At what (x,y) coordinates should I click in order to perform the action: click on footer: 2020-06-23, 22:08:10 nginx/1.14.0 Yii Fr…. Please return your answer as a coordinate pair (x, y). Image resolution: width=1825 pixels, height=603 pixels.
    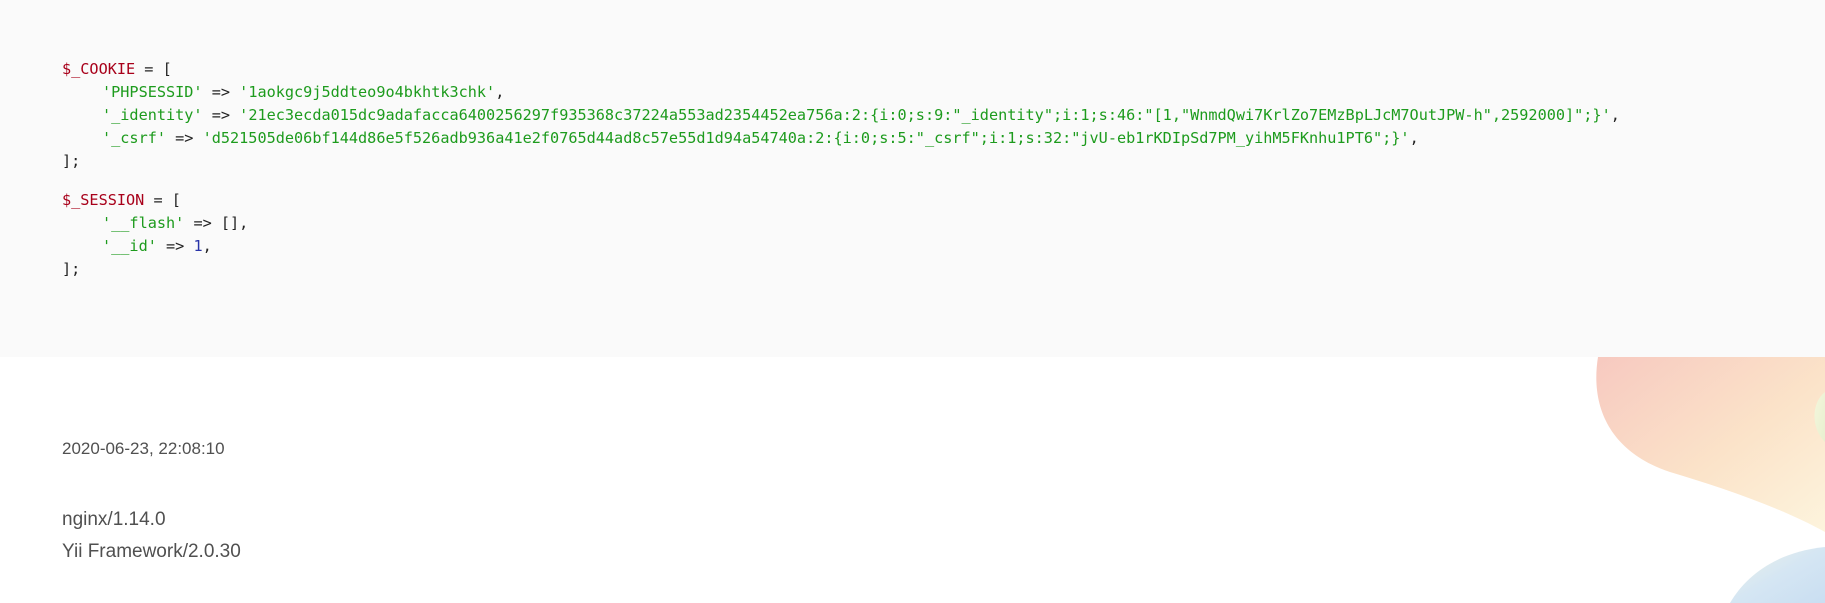
    Looking at the image, I should click on (151, 503).